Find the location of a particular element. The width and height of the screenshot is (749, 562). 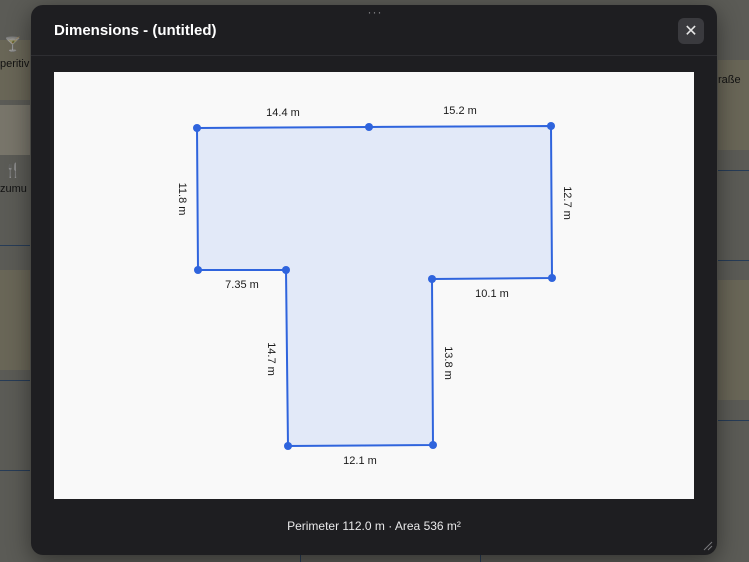

edge-label: 11.8 m is located at coordinates (182, 199).